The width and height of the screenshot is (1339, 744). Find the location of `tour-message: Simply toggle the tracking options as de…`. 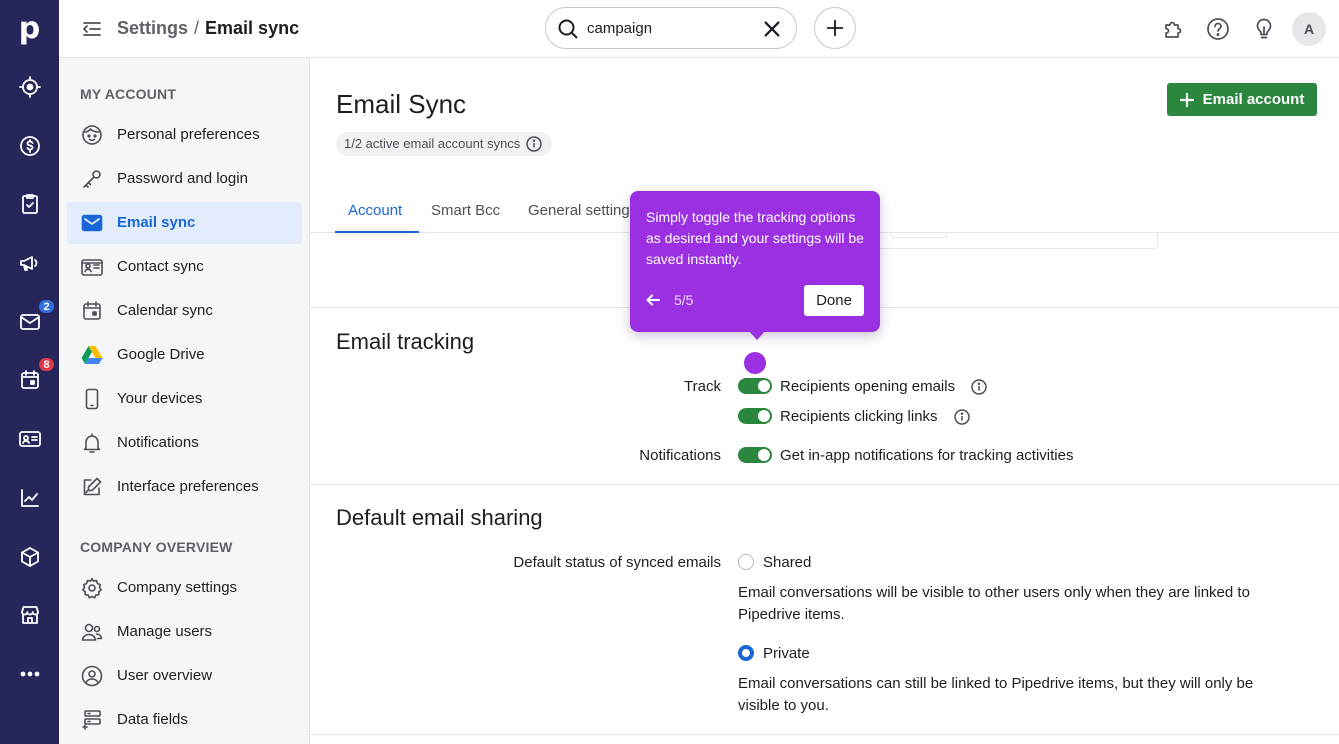

tour-message: Simply toggle the tracking options as de… is located at coordinates (755, 238).